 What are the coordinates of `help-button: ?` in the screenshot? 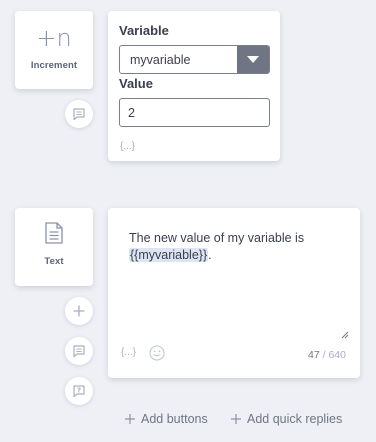 It's located at (79, 391).